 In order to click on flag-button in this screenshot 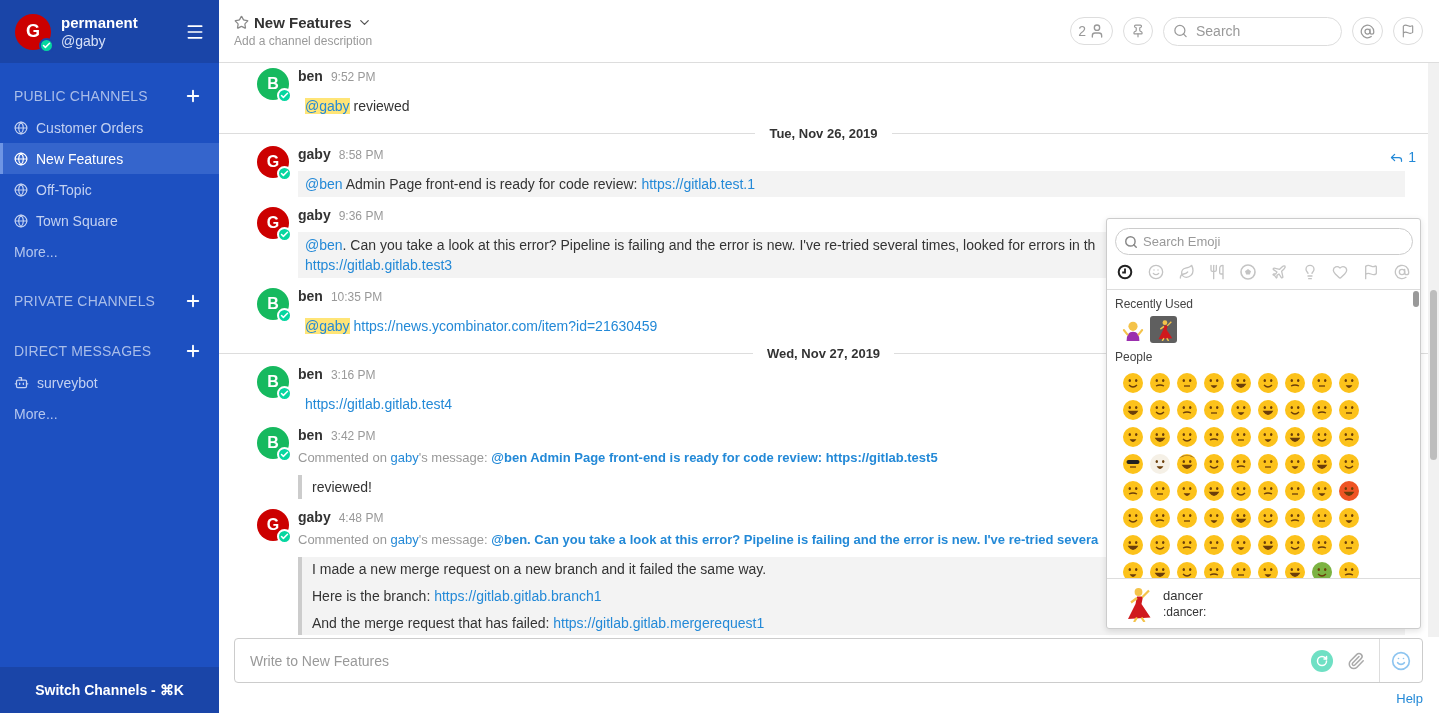, I will do `click(1408, 31)`.